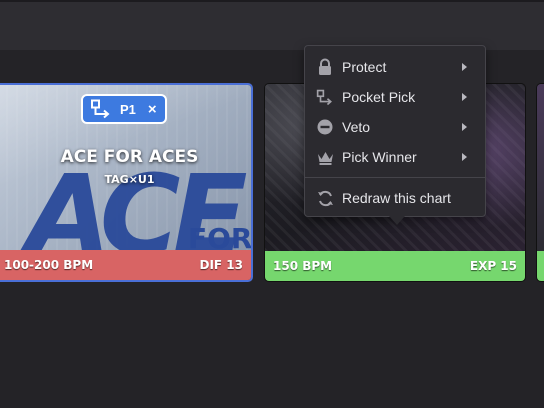 Image resolution: width=544 pixels, height=408 pixels. I want to click on menu-item-pocket-pick: Pocket Pick, so click(395, 97).